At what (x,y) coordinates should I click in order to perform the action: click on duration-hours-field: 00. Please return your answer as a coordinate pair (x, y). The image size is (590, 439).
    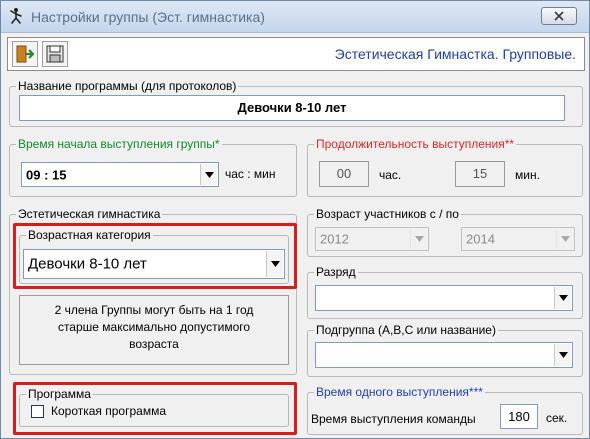
    Looking at the image, I should click on (344, 174).